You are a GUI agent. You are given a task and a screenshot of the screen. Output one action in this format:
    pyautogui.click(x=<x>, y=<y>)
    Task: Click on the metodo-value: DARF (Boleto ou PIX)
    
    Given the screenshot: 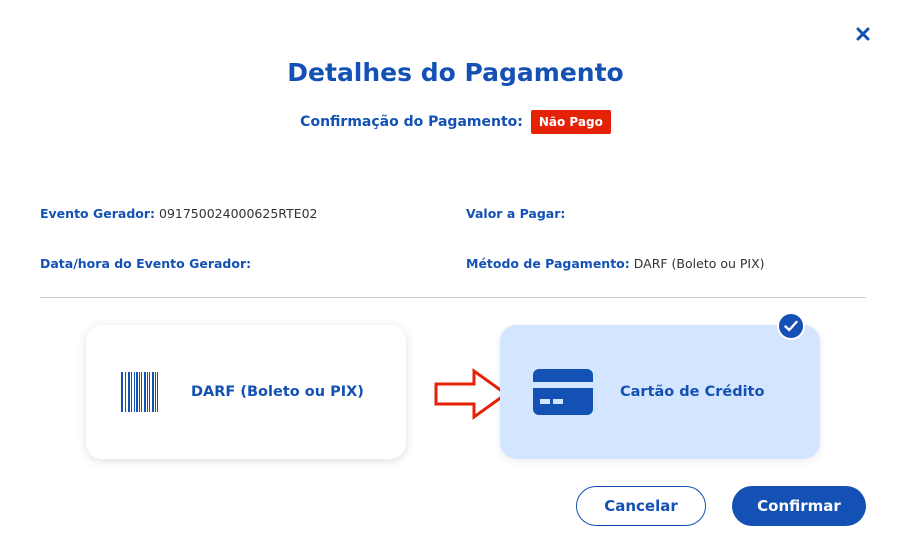 What is the action you would take?
    pyautogui.click(x=699, y=263)
    